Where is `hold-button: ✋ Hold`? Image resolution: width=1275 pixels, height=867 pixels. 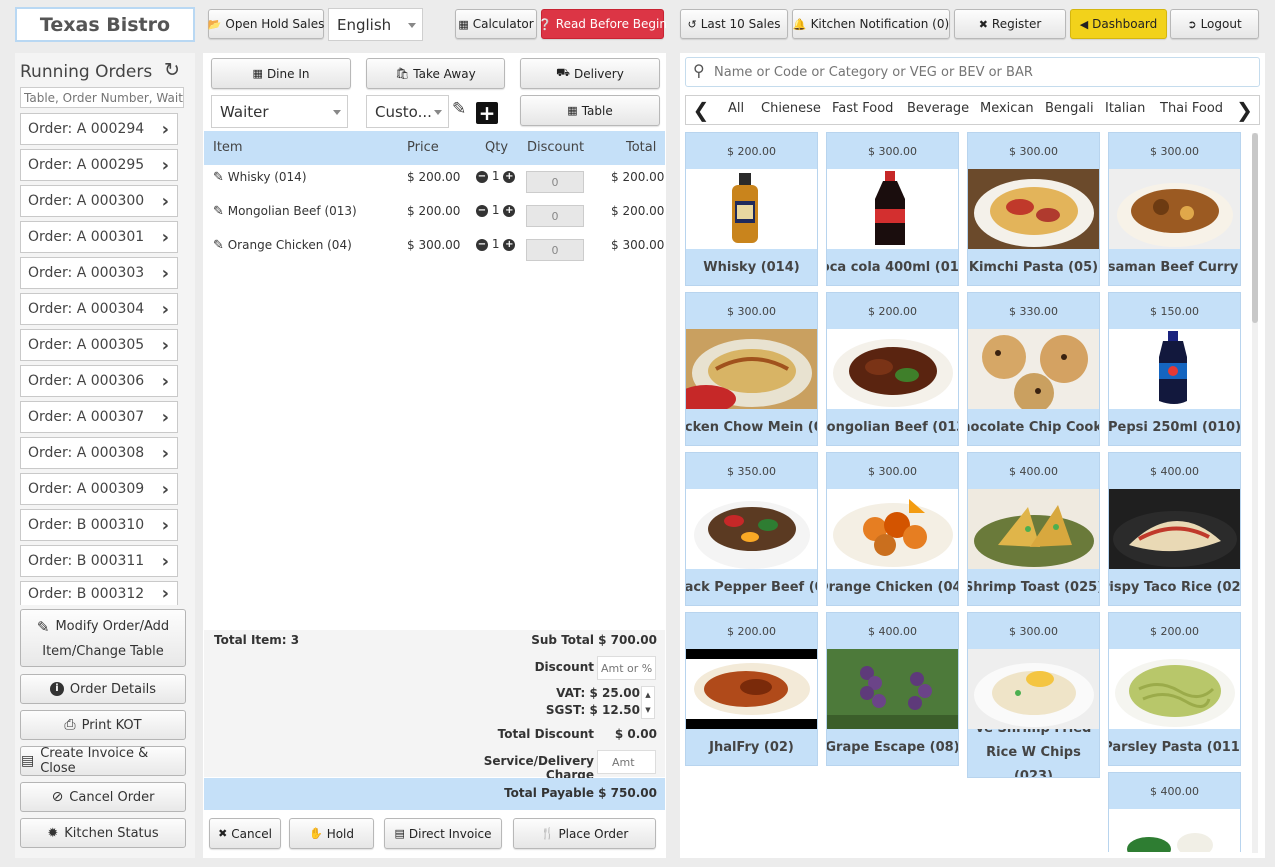 hold-button: ✋ Hold is located at coordinates (331, 833).